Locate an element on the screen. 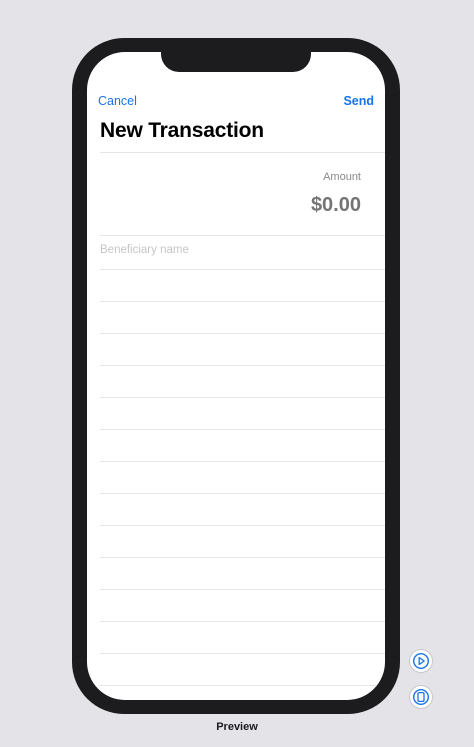  live-preview-button is located at coordinates (421, 661).